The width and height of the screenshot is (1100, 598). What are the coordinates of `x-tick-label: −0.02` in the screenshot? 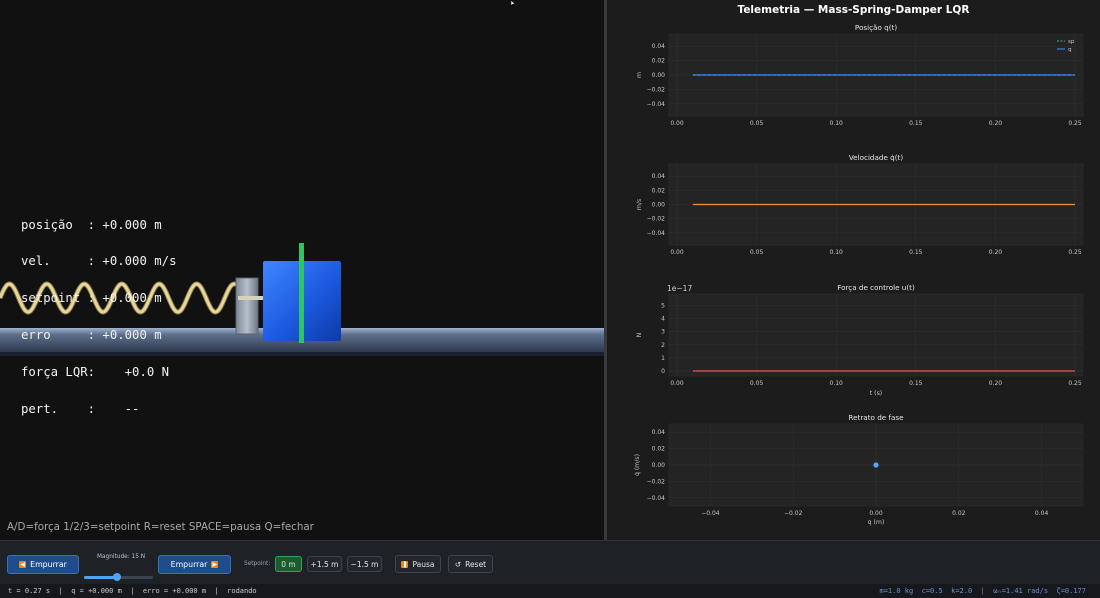 It's located at (793, 513).